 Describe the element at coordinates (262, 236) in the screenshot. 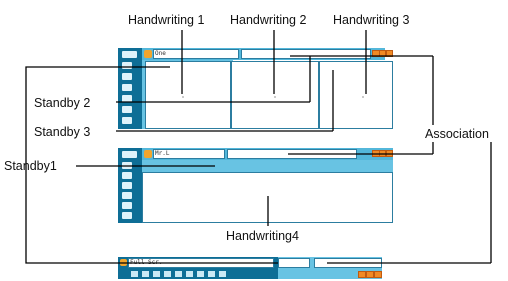

I see `label-handwriting-4: Handwriting4` at that location.